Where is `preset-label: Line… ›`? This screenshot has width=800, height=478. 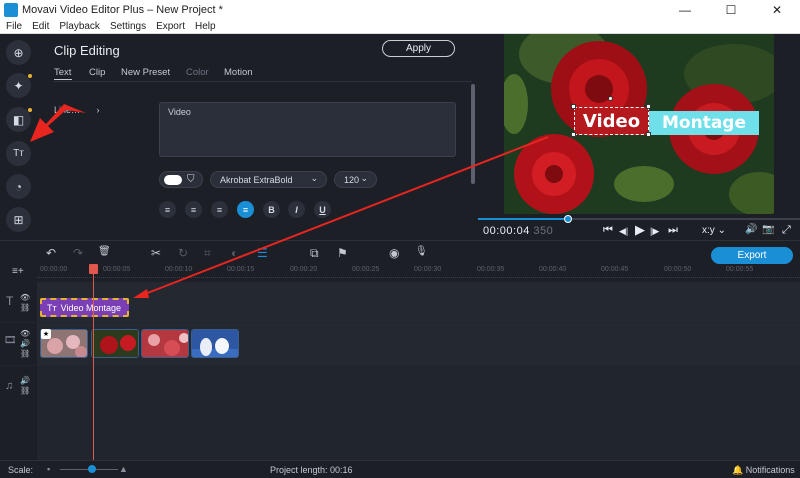
preset-label: Line… › is located at coordinates (77, 110).